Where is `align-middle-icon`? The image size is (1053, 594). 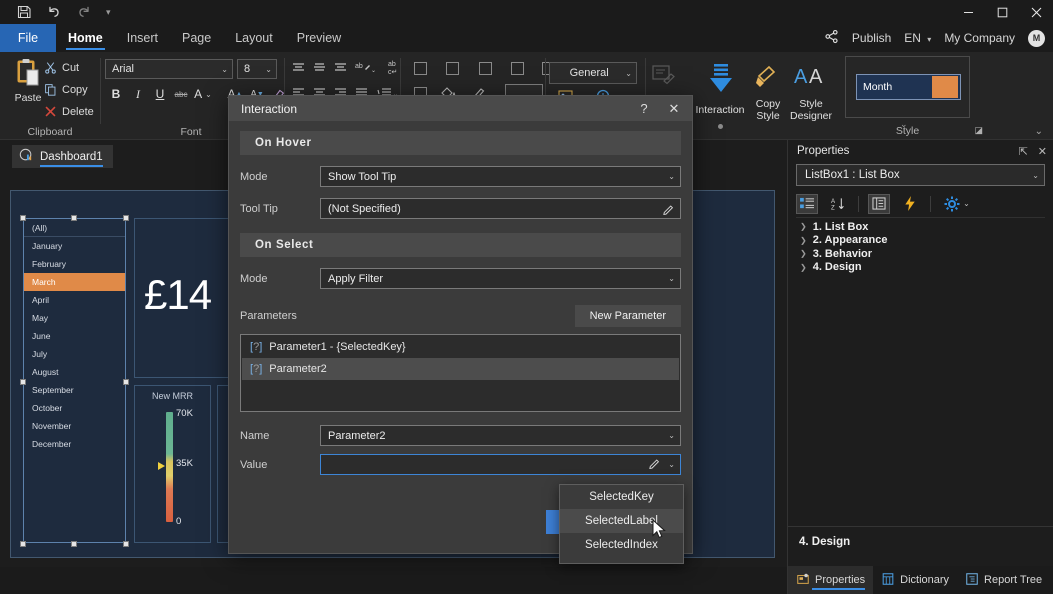 align-middle-icon is located at coordinates (319, 68).